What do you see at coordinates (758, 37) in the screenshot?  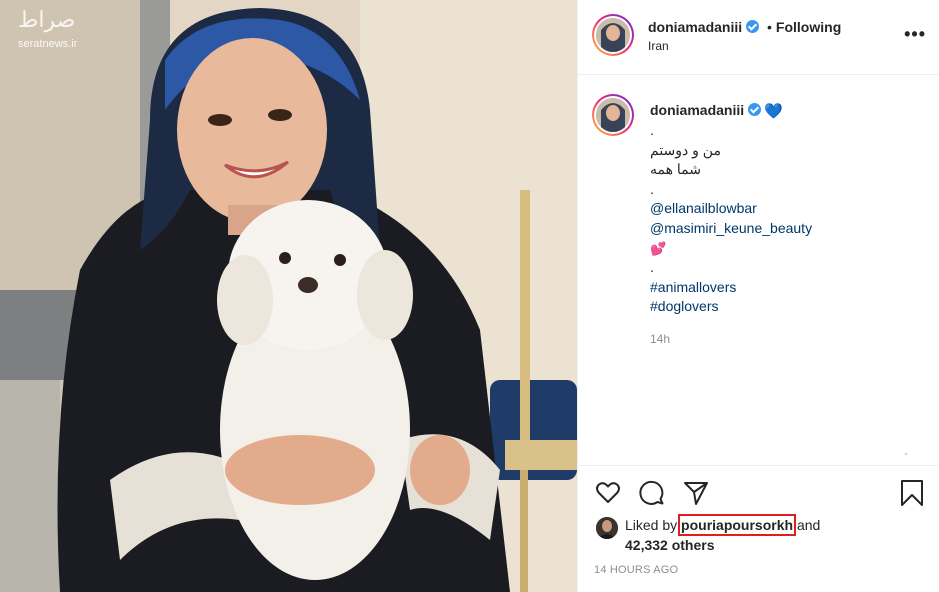 I see `post-header: doniamadaniii • Following Iran •••` at bounding box center [758, 37].